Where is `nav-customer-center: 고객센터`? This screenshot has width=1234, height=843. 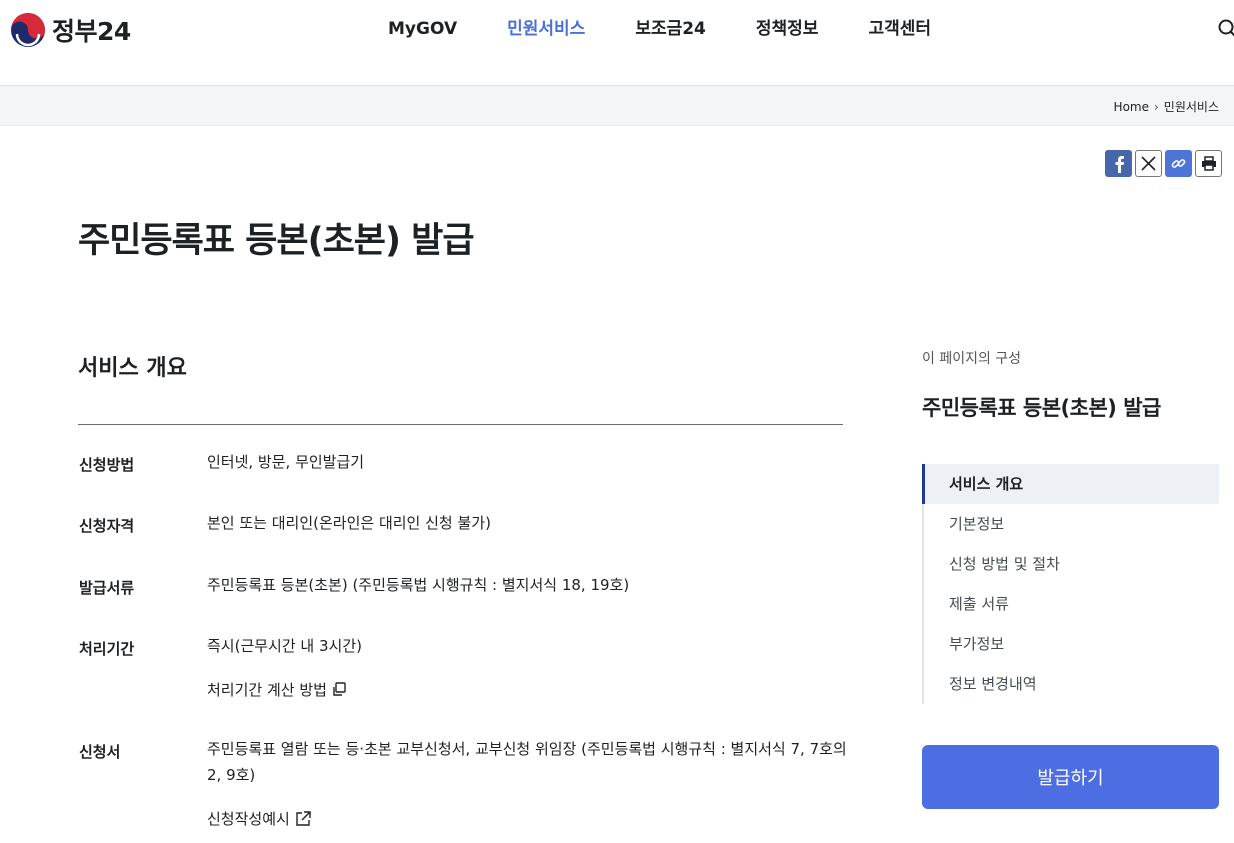
nav-customer-center: 고객센터 is located at coordinates (899, 29).